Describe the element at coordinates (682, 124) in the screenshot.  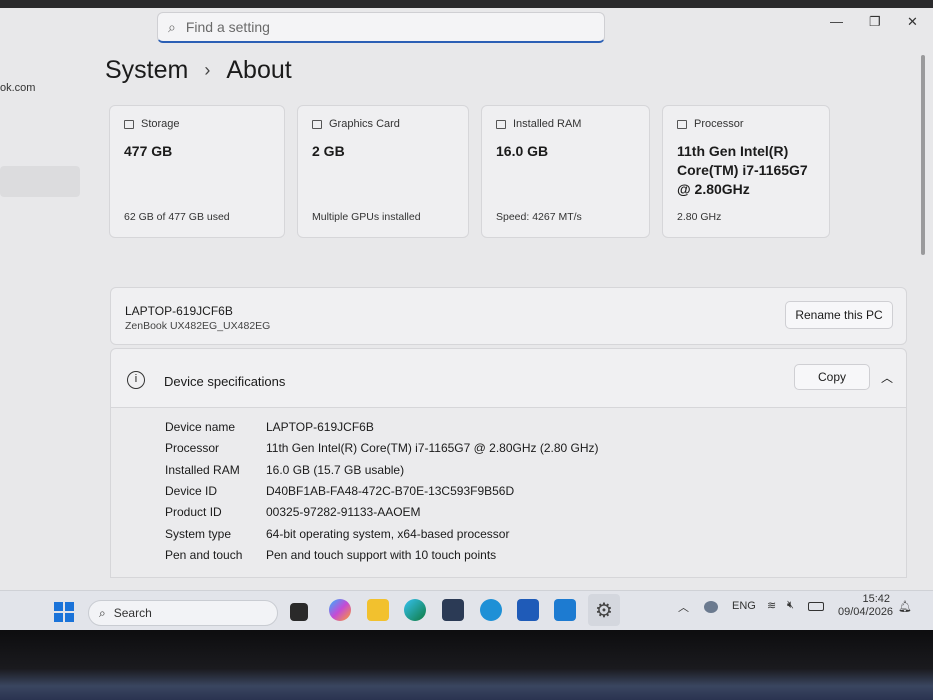
I see `processor-icon` at that location.